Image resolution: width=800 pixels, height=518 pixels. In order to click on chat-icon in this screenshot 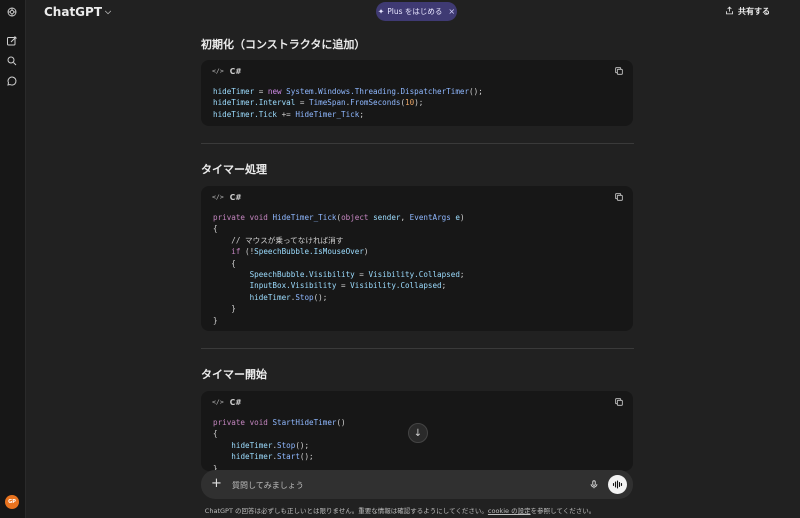, I will do `click(12, 81)`.